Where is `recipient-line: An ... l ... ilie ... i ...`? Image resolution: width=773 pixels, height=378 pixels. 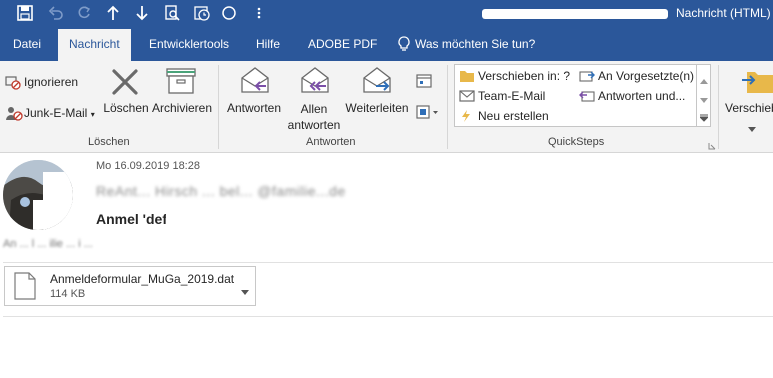
recipient-line: An ... l ... ilie ... i ... is located at coordinates (48, 244).